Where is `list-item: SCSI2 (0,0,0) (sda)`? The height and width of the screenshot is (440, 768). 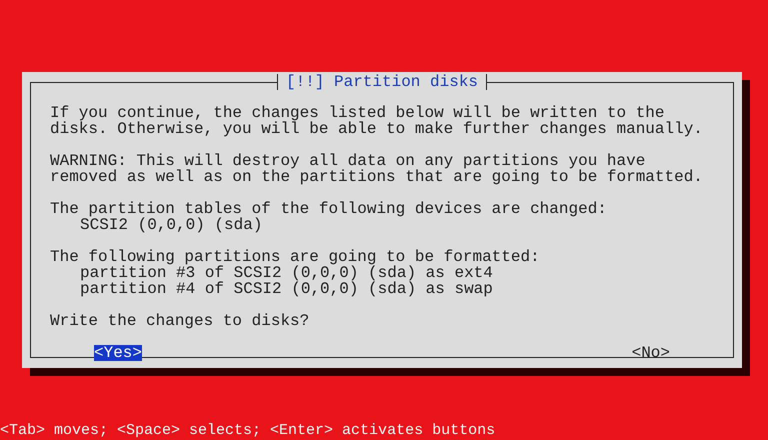
list-item: SCSI2 (0,0,0) (sda) is located at coordinates (171, 225).